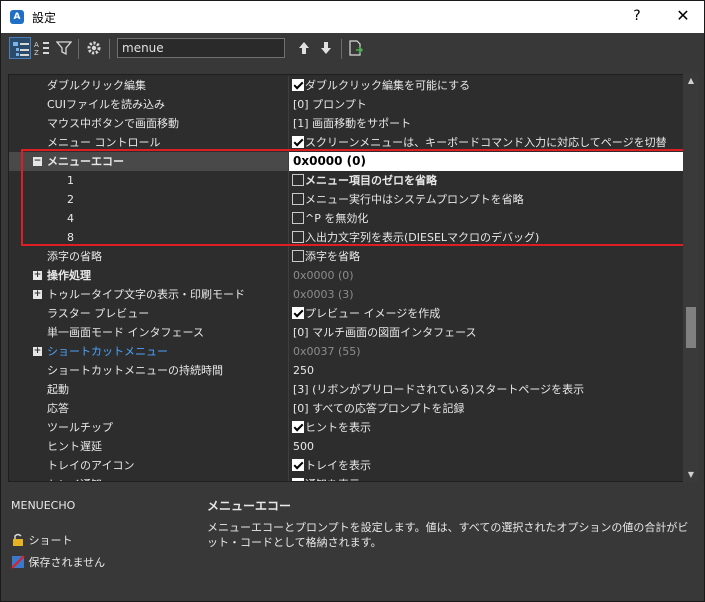 This screenshot has width=705, height=602. I want to click on setting-name: マウス中ボタンで画面移動, so click(148, 123).